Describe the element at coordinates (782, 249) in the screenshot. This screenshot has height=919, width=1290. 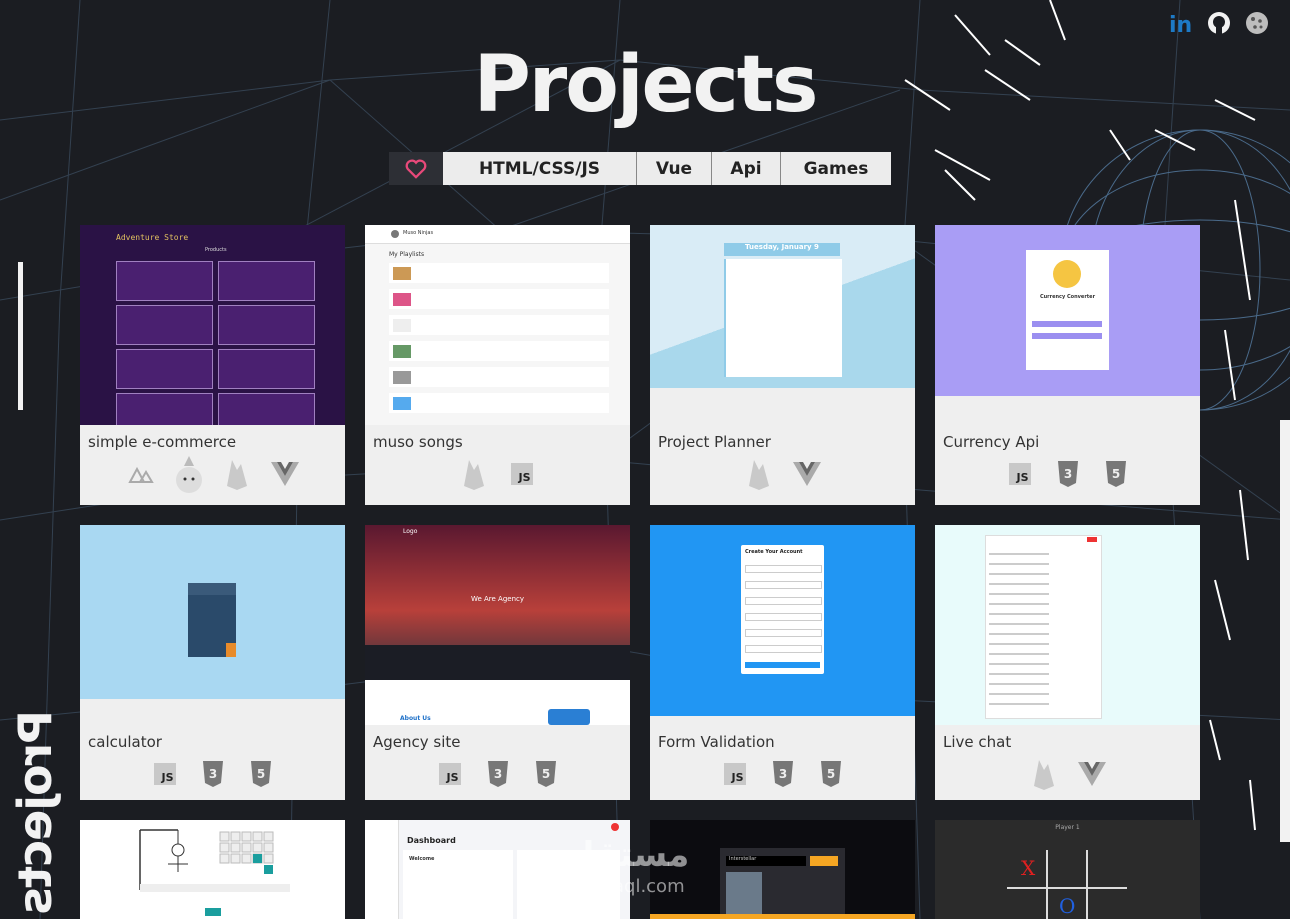
I see `thumb-heading: Tuesday, January 9` at that location.